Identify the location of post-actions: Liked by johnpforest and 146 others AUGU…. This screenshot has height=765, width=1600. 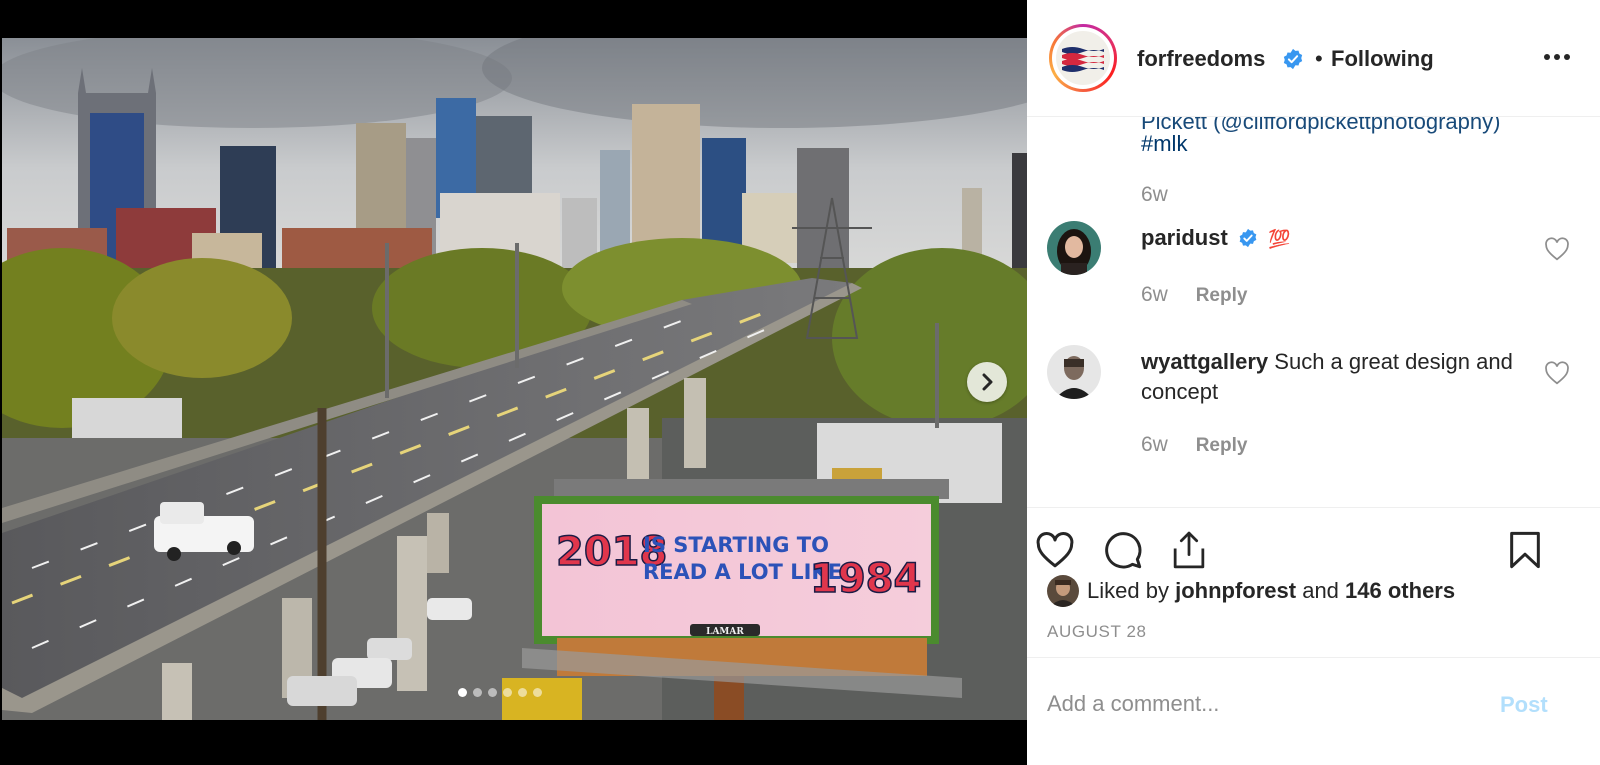
(1313, 582).